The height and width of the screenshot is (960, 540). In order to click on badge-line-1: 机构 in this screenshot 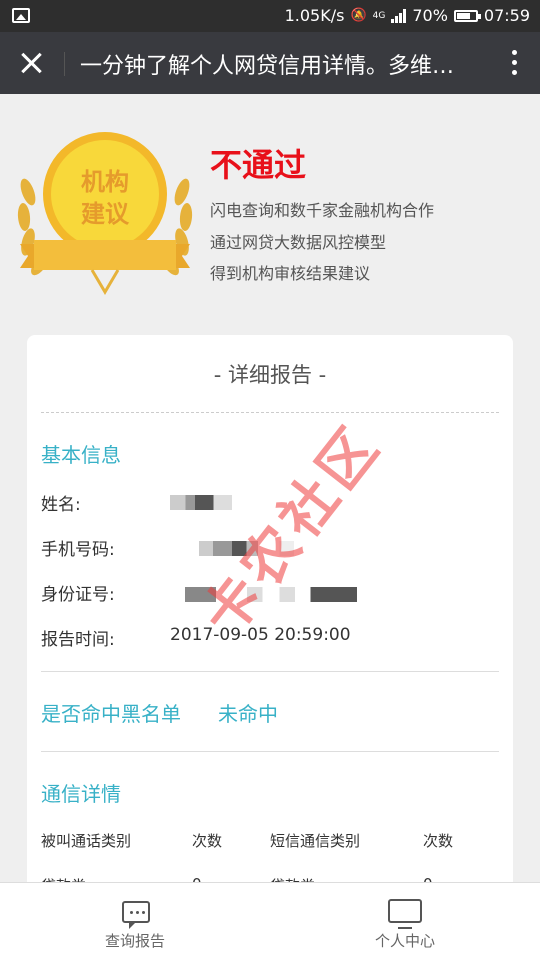, I will do `click(105, 182)`.